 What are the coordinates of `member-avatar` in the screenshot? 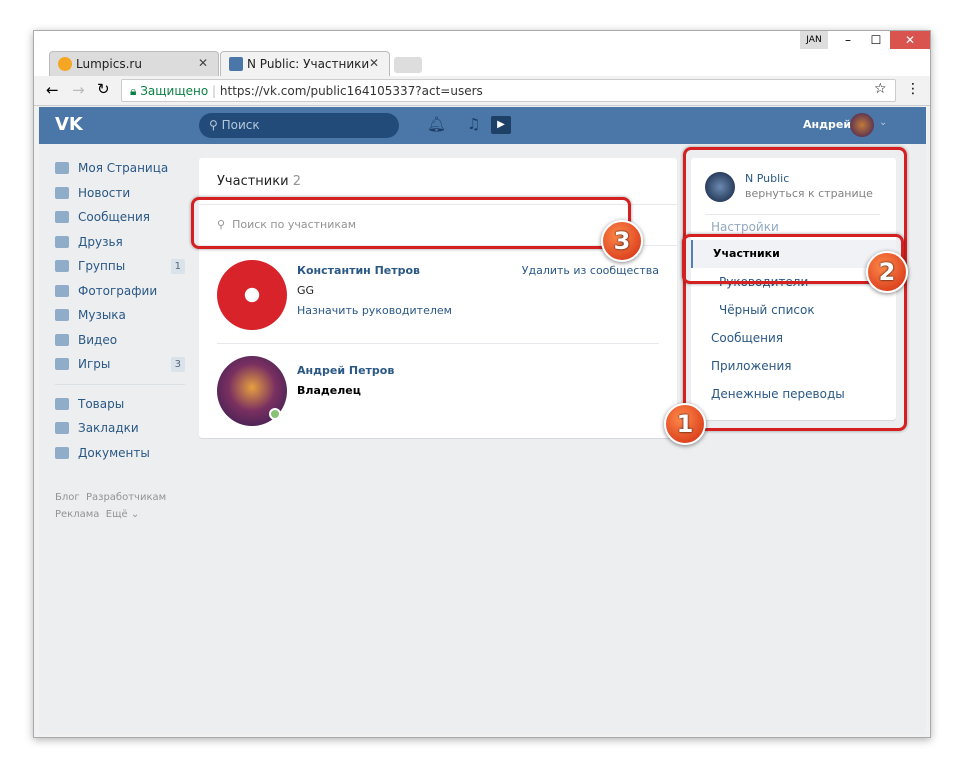 It's located at (252, 295).